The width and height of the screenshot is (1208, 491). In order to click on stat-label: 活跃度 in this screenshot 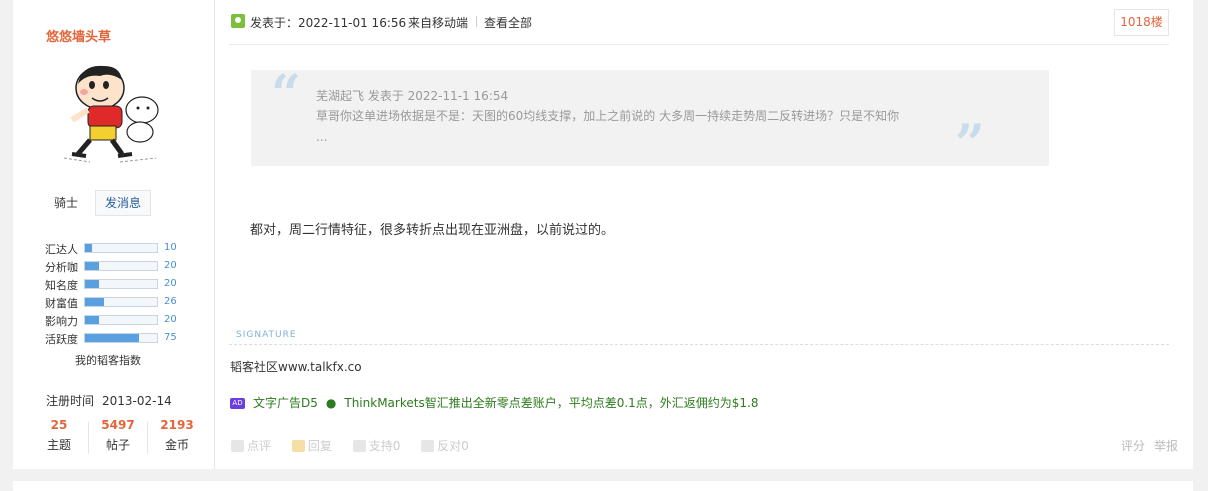, I will do `click(61, 339)`.